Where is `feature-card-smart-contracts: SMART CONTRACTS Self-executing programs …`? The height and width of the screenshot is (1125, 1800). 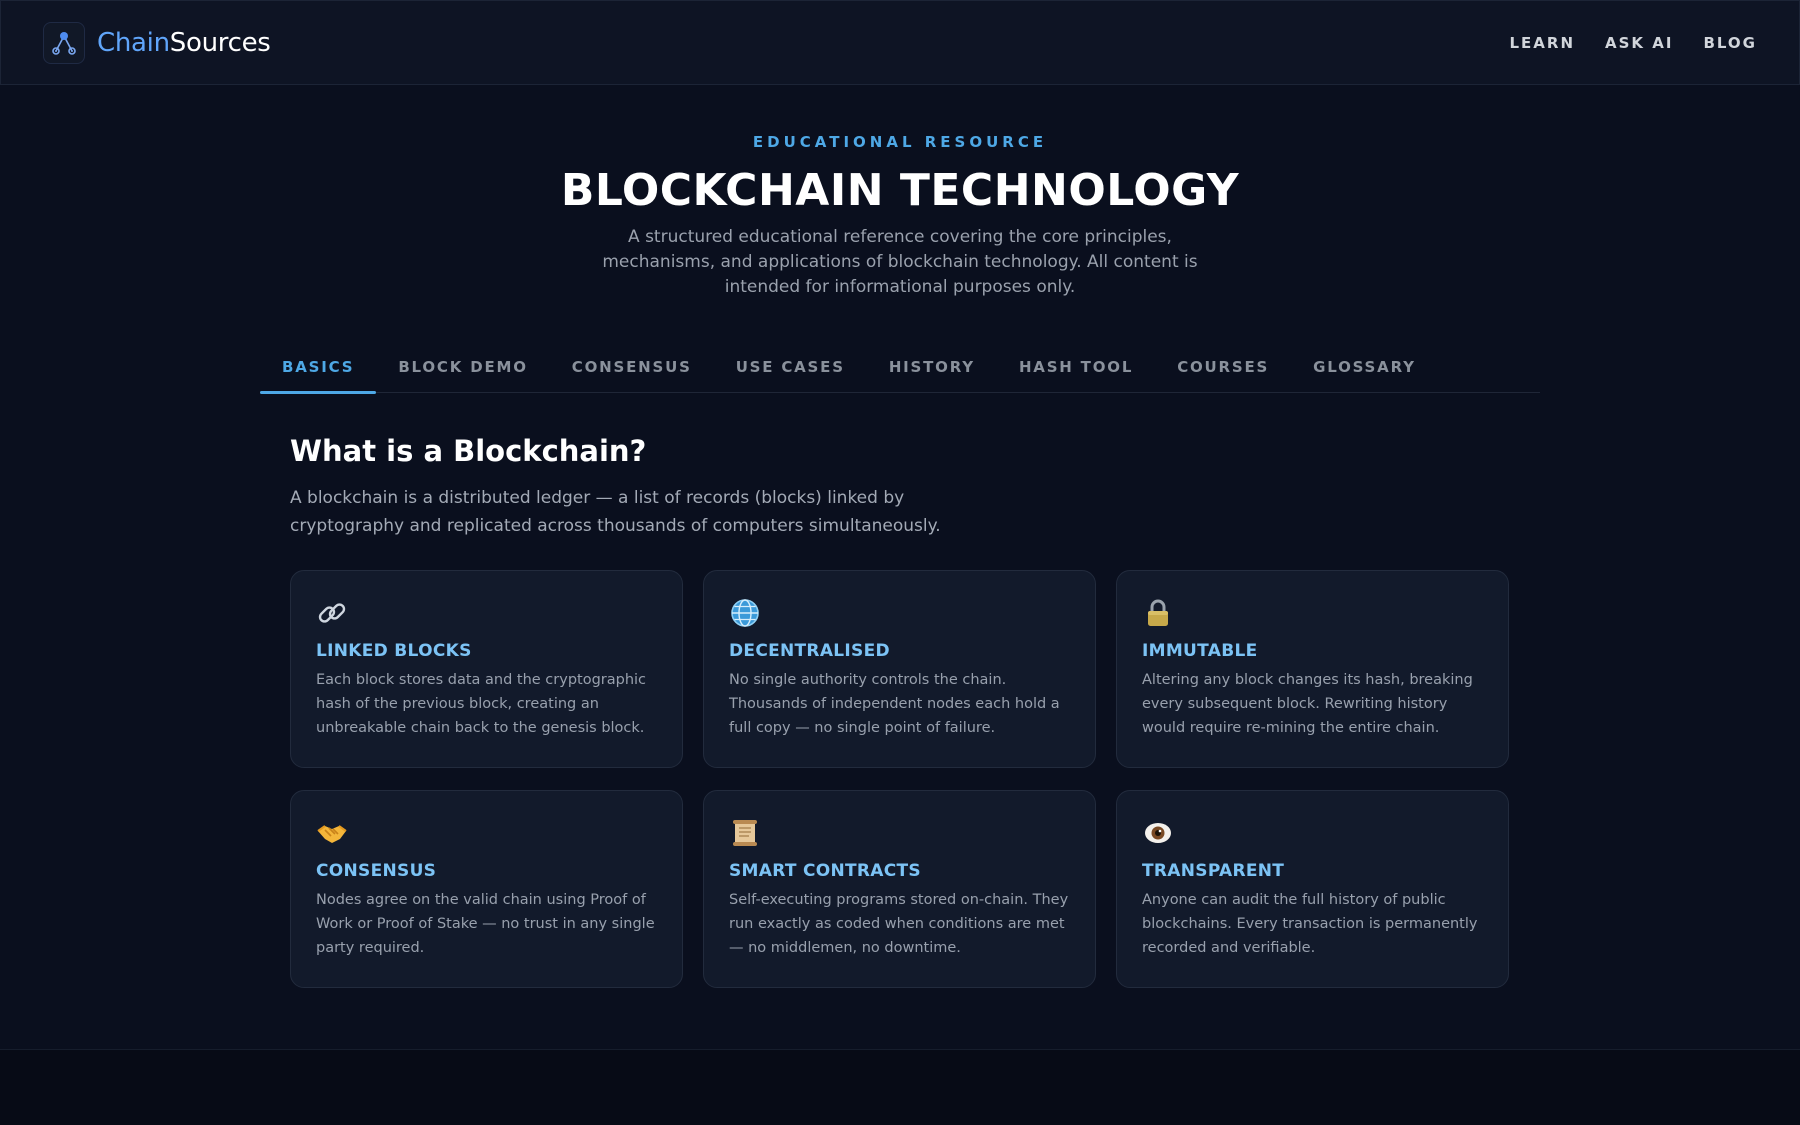
feature-card-smart-contracts: SMART CONTRACTS Self-executing programs … is located at coordinates (899, 889).